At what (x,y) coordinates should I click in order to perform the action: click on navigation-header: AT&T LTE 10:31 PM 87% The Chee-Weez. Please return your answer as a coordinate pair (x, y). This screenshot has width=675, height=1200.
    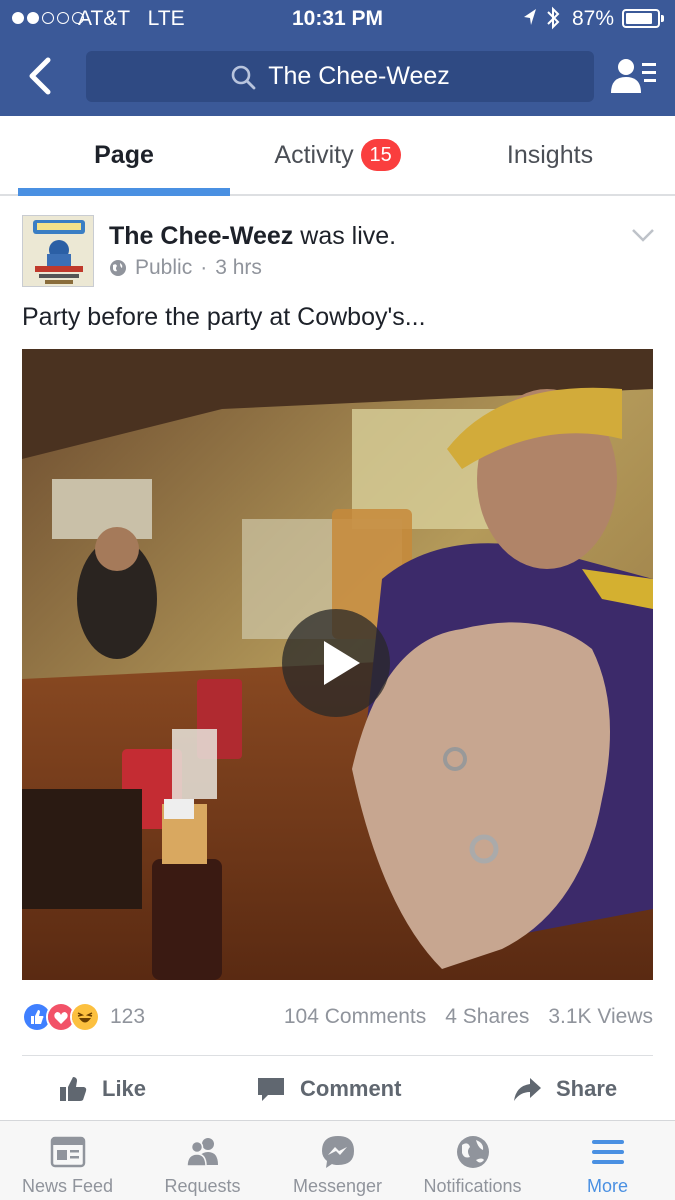
    Looking at the image, I should click on (337, 58).